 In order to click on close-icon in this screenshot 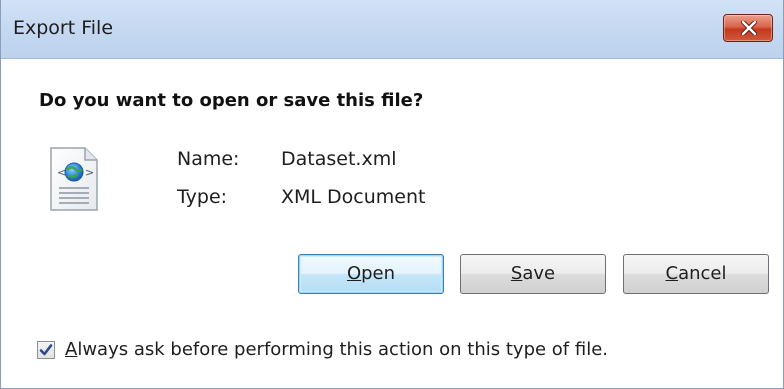, I will do `click(749, 28)`.